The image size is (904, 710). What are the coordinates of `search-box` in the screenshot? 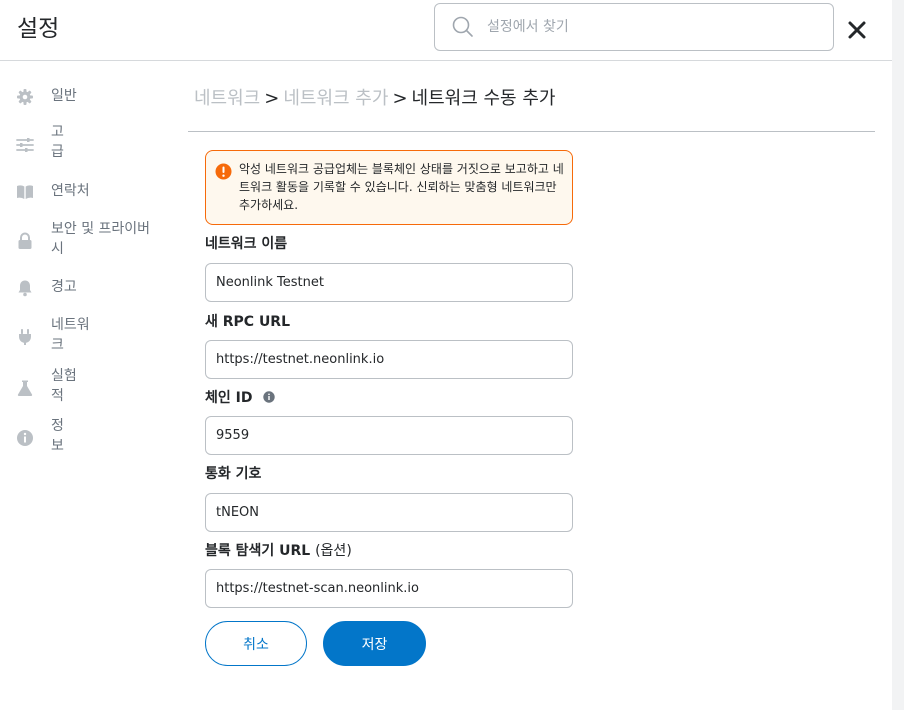 It's located at (634, 27).